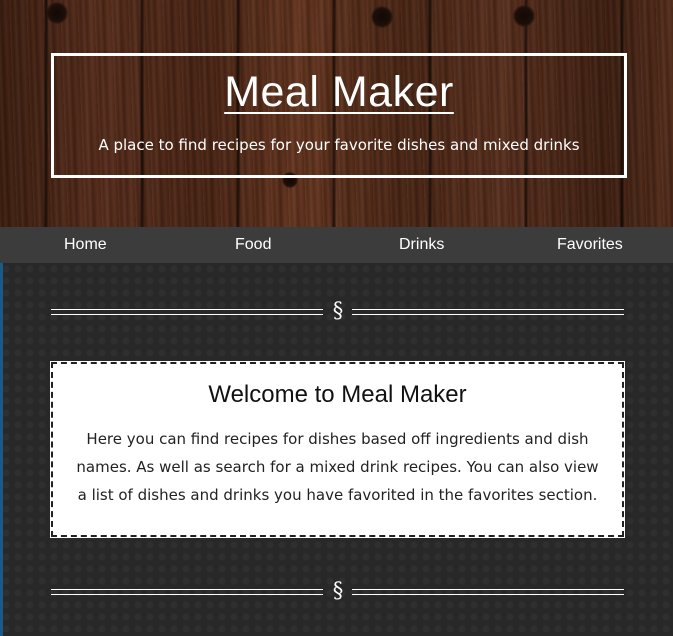  What do you see at coordinates (590, 245) in the screenshot?
I see `nav-item-favorites: Favorites` at bounding box center [590, 245].